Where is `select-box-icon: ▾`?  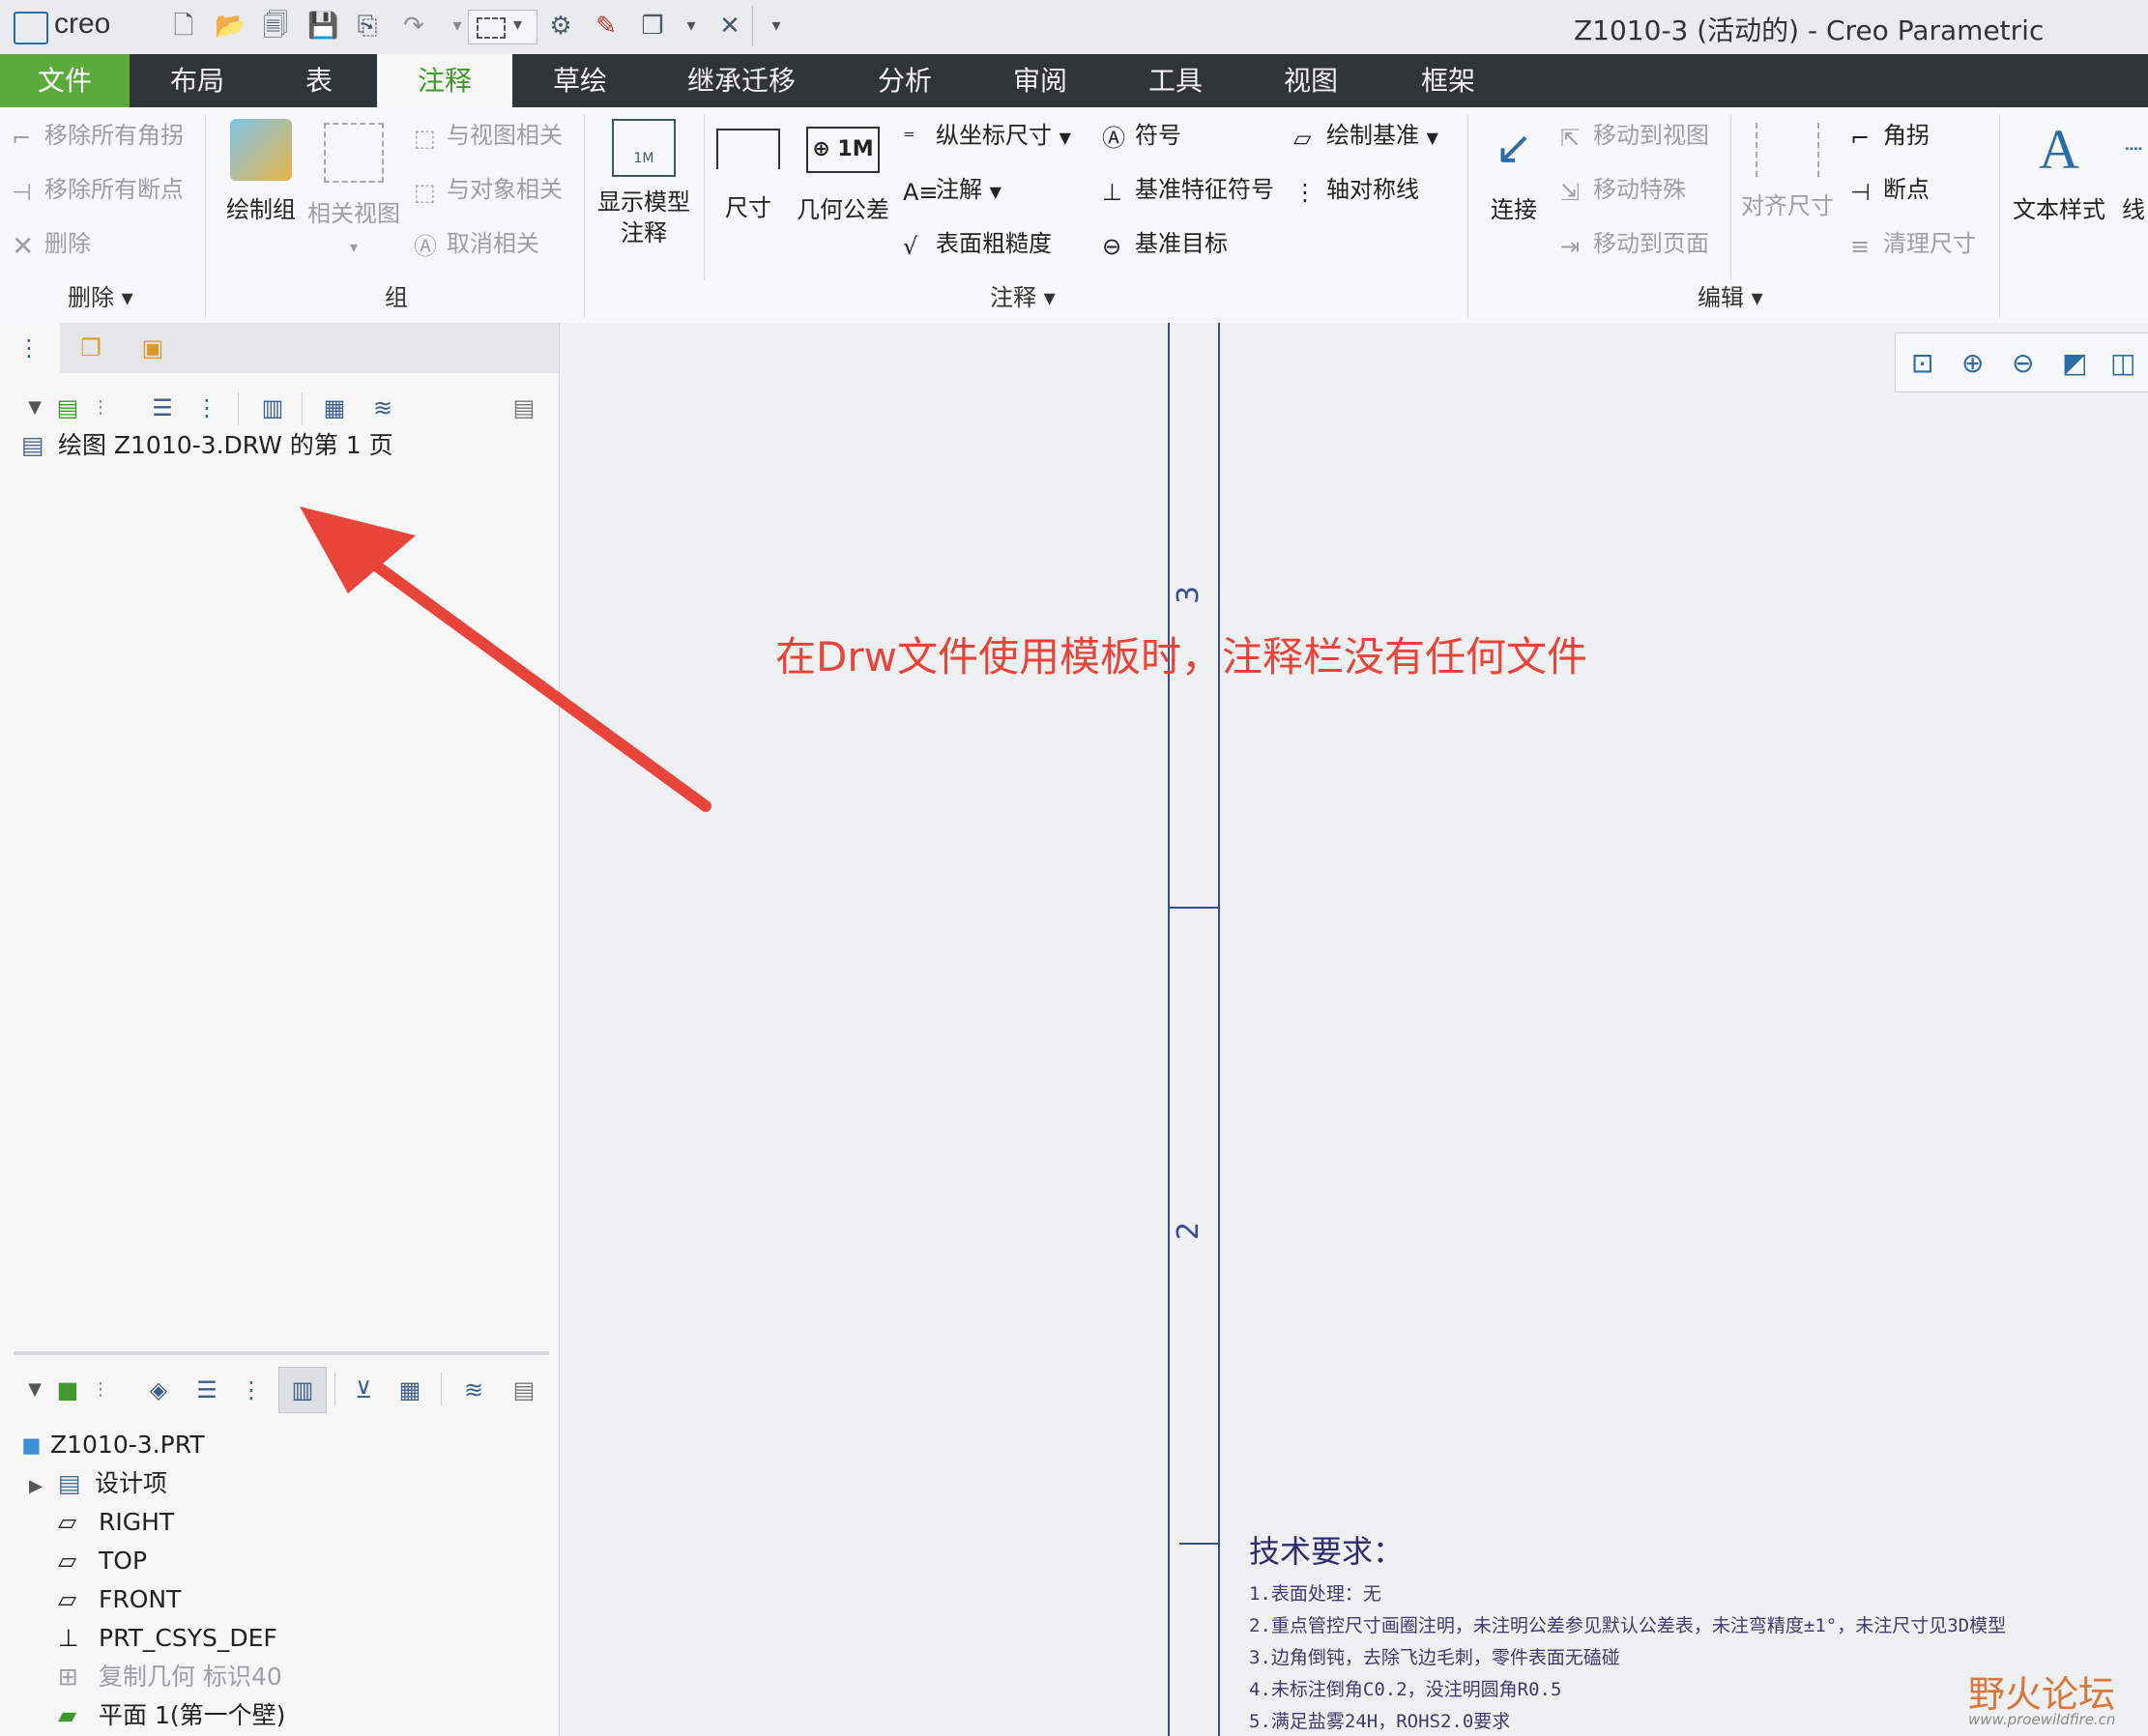
select-box-icon: ▾ is located at coordinates (502, 27).